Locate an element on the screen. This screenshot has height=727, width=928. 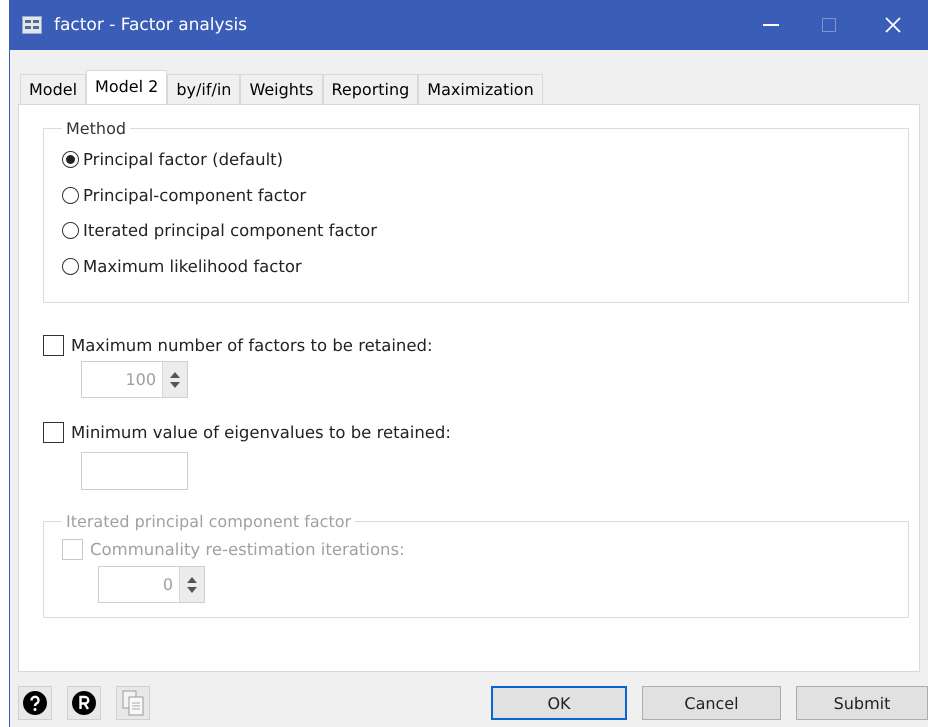
checkbox-label: Minimum value of eigenvalues to be retained: is located at coordinates (261, 432).